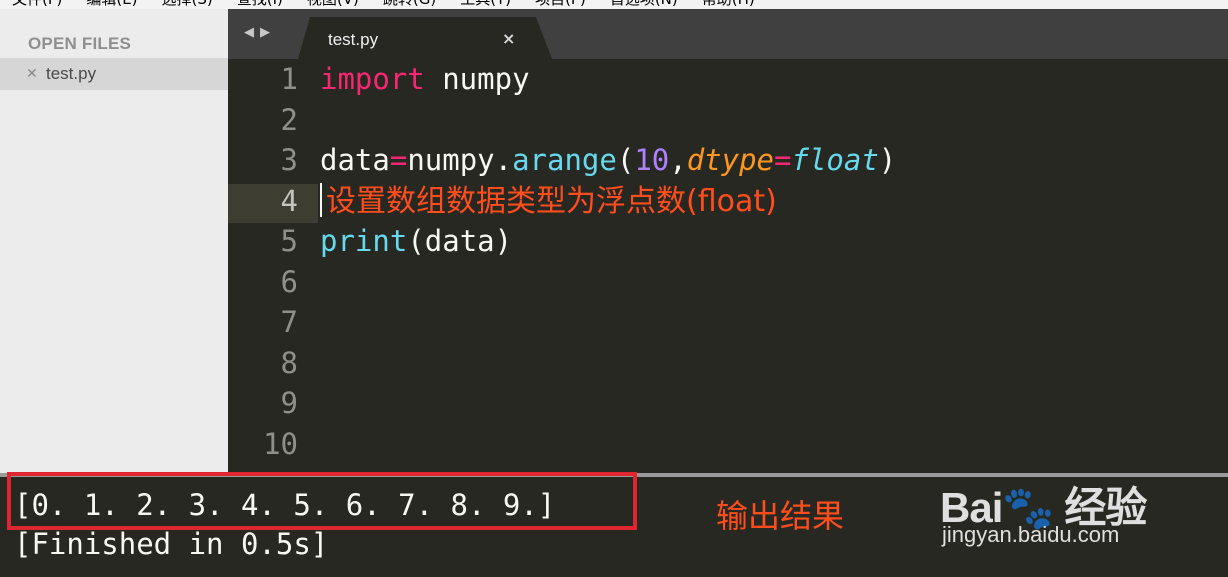 This screenshot has width=1228, height=577. Describe the element at coordinates (1084, 508) in the screenshot. I see `baidu-watermark: Bai🐾 经验 jingyan.baidu.com` at that location.